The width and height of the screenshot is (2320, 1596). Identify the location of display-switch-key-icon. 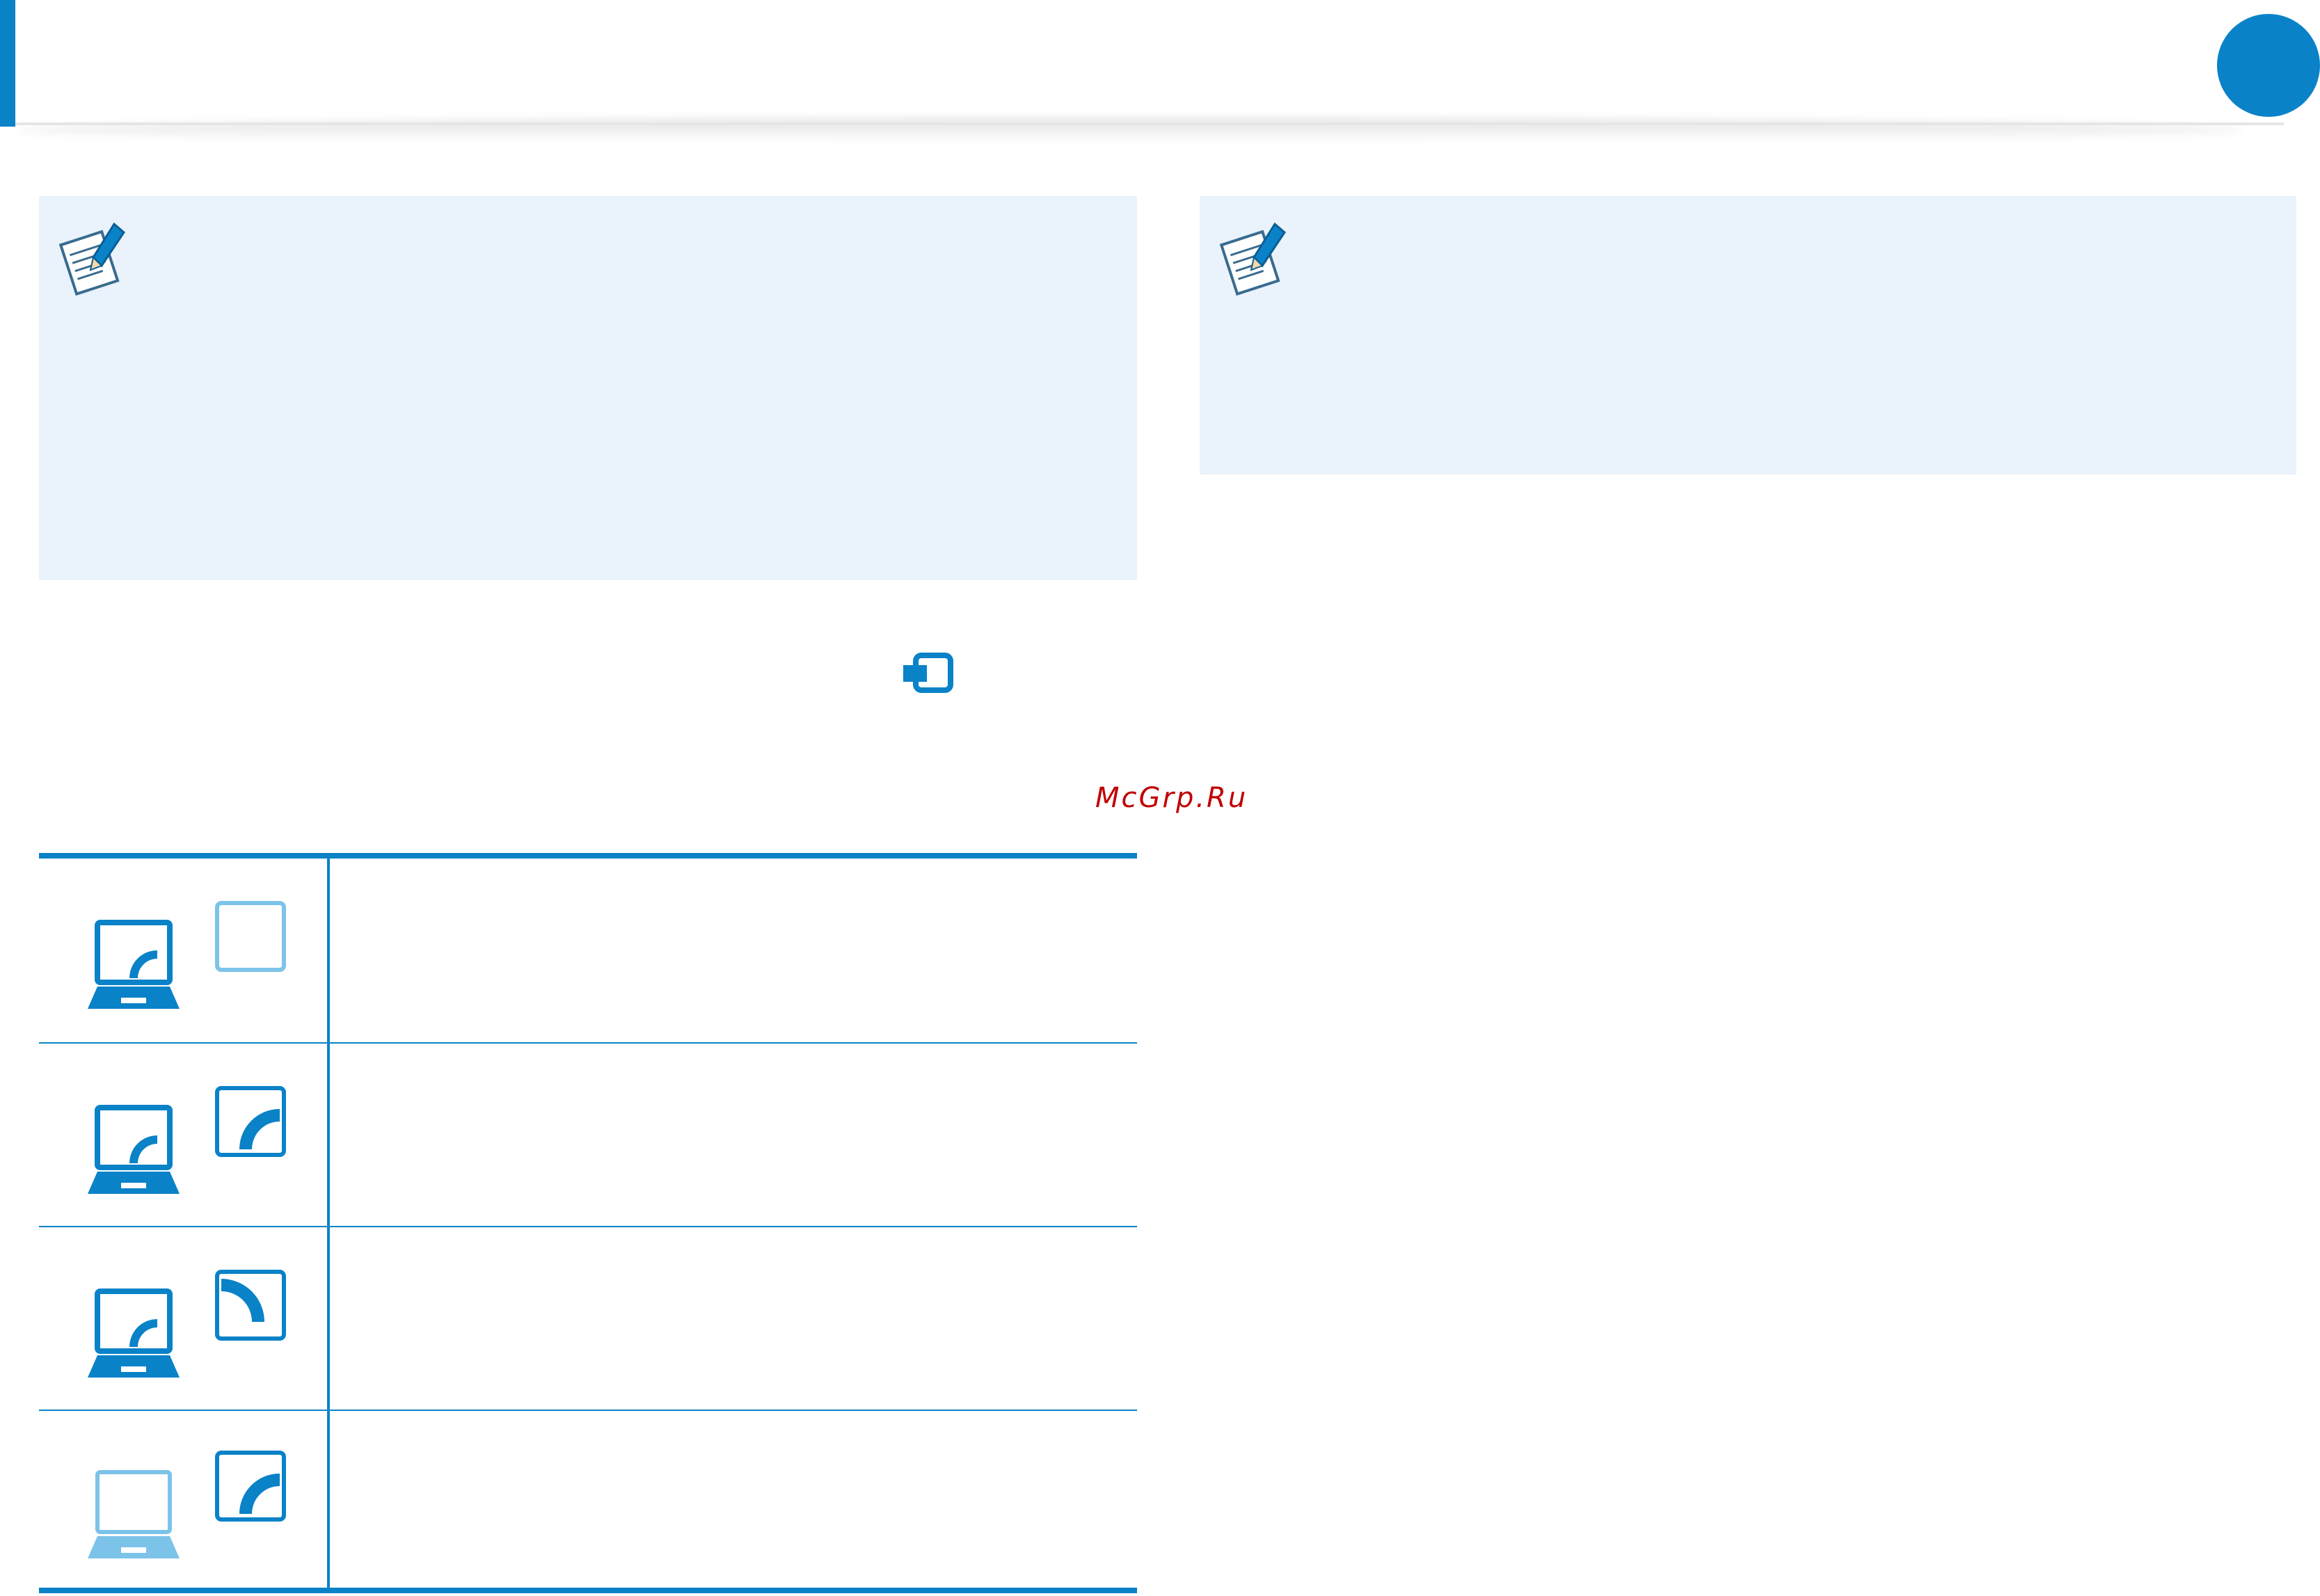
(928, 673).